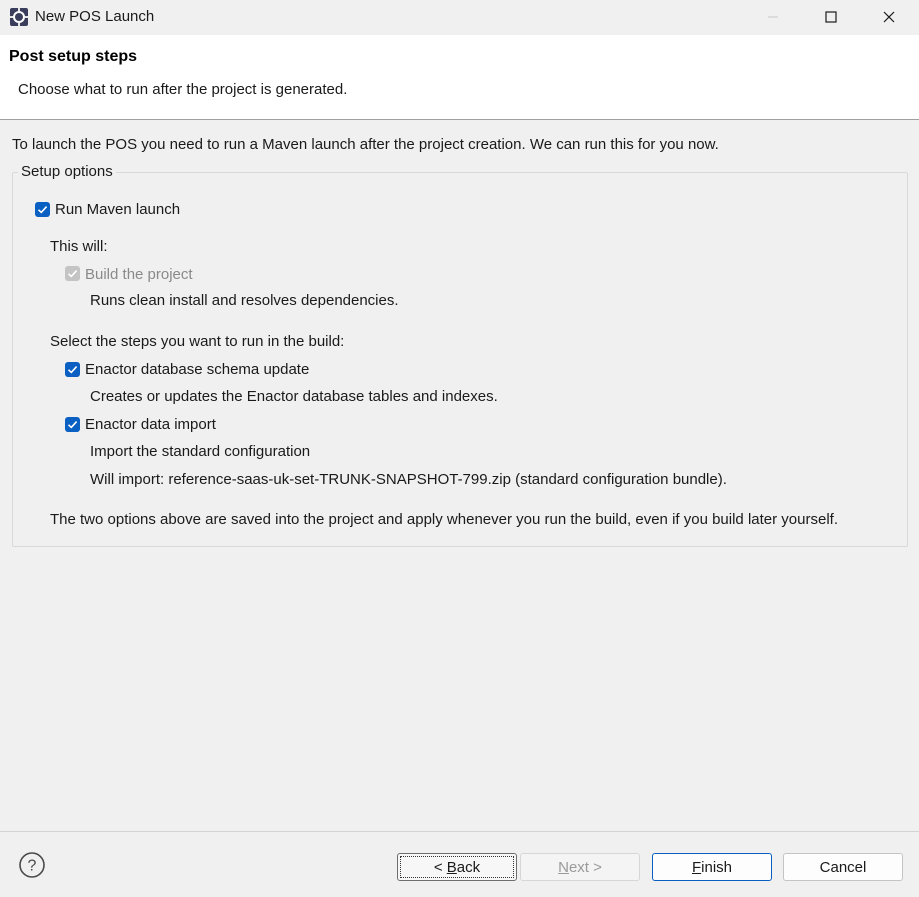  What do you see at coordinates (200, 451) in the screenshot?
I see `data-import-description: Import the standard configuration` at bounding box center [200, 451].